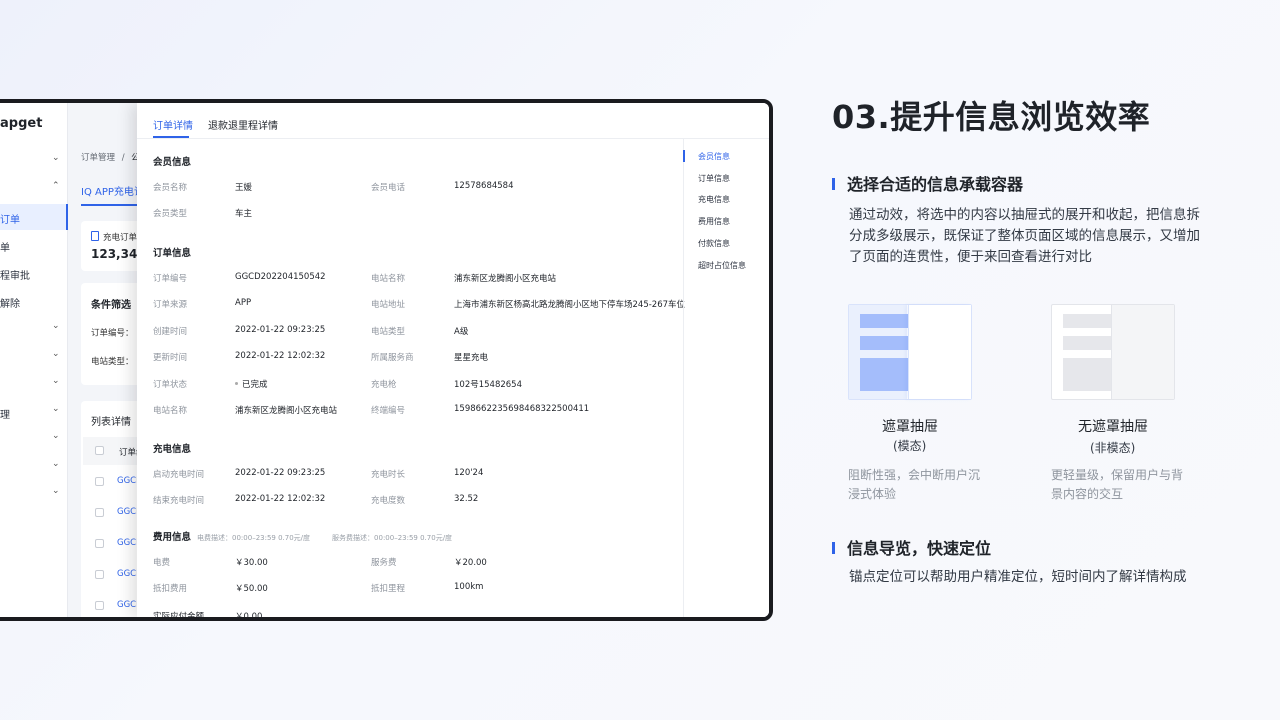  Describe the element at coordinates (170, 214) in the screenshot. I see `field-label: 会员类型` at that location.